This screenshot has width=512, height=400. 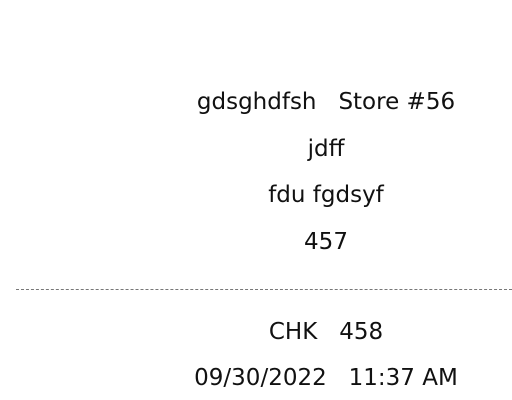 I want to click on dashed-divider, so click(x=264, y=289).